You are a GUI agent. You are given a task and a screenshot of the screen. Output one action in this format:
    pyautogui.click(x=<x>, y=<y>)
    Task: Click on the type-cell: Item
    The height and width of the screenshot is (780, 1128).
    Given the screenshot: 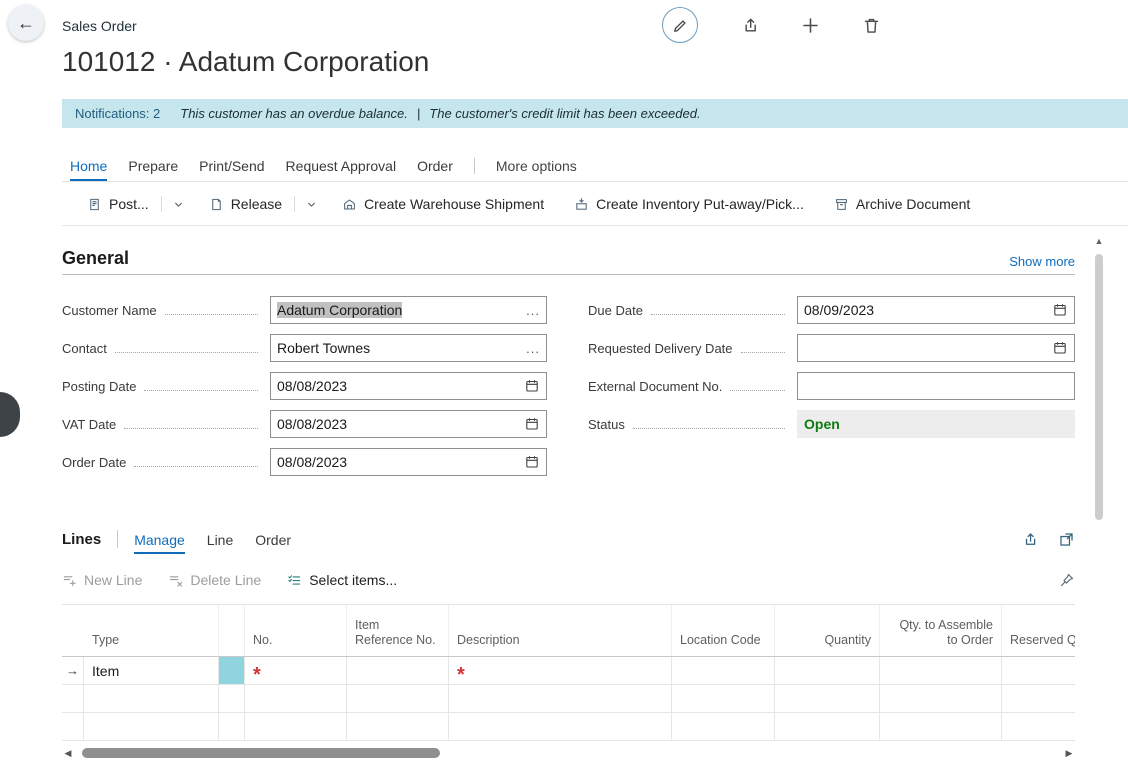 What is the action you would take?
    pyautogui.click(x=151, y=670)
    